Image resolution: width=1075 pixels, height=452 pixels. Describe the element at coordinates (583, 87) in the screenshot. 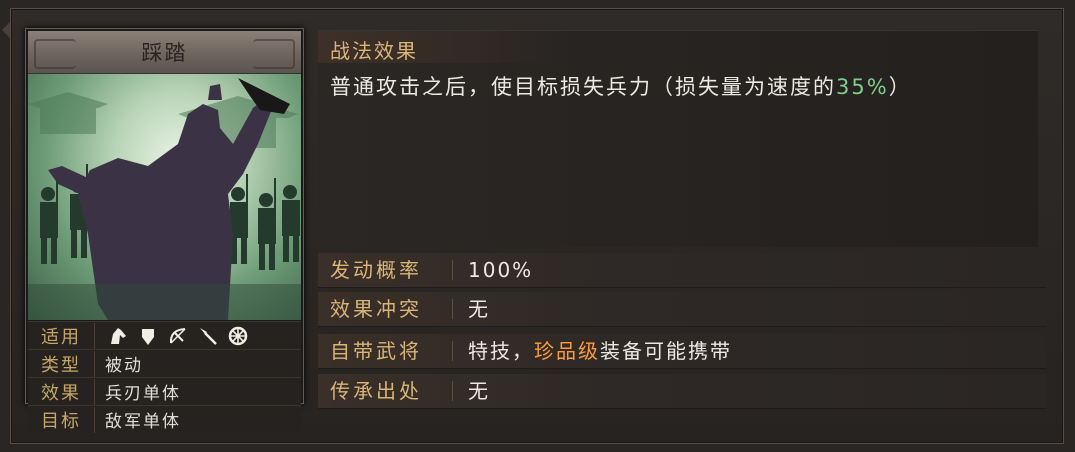

I see `effect-text-main: 普通攻击之后，使目标损失兵力（损失量为速度的` at that location.